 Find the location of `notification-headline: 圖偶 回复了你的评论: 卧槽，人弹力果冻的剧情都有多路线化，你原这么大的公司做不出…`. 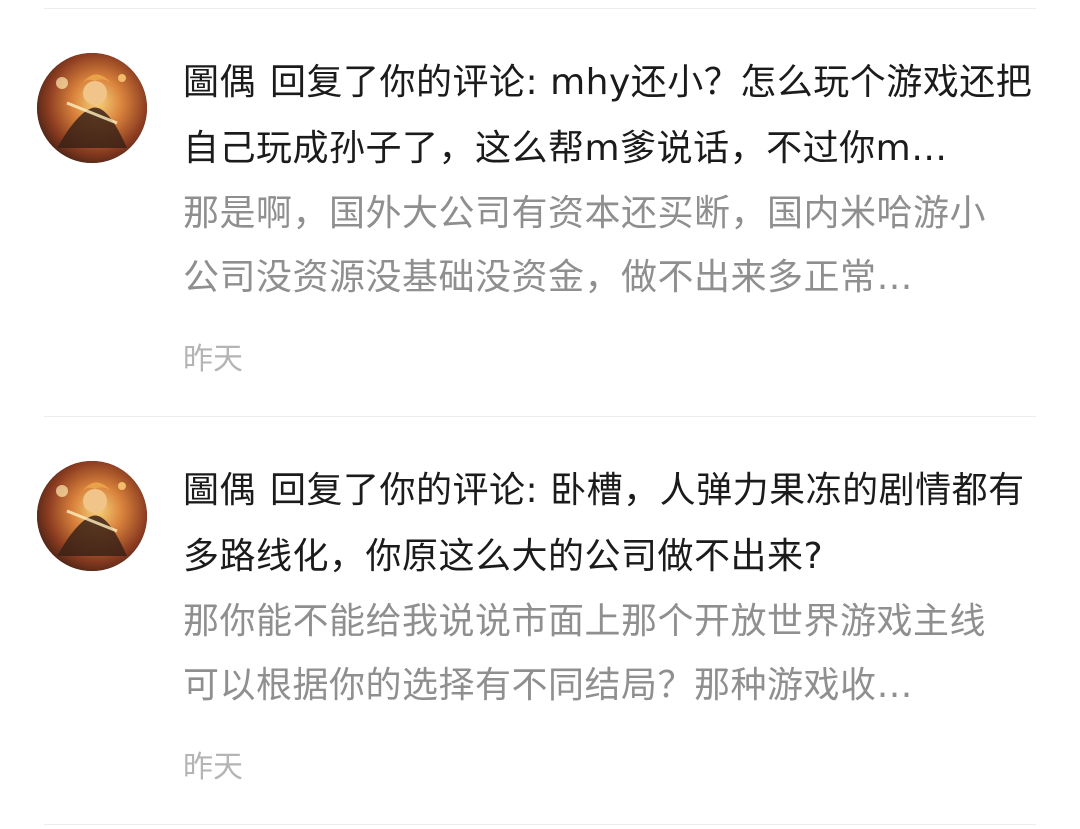

notification-headline: 圖偶 回复了你的评论: 卧槽，人弹力果冻的剧情都有多路线化，你原这么大的公司做不出… is located at coordinates (610, 524).